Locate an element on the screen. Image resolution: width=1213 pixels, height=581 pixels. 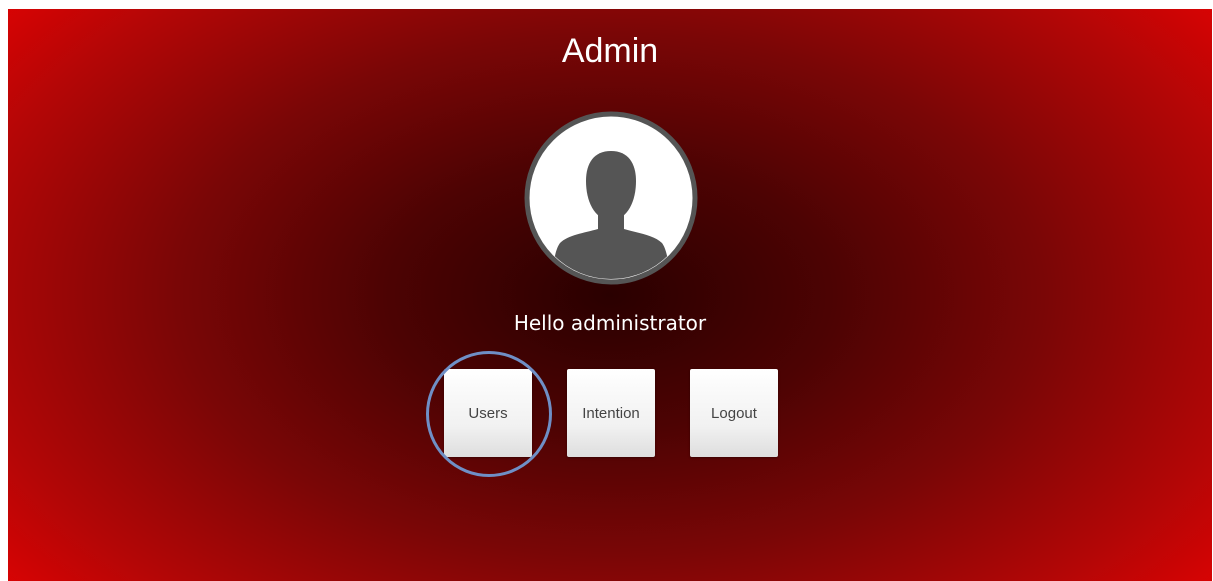
intention-button: Intention is located at coordinates (611, 413).